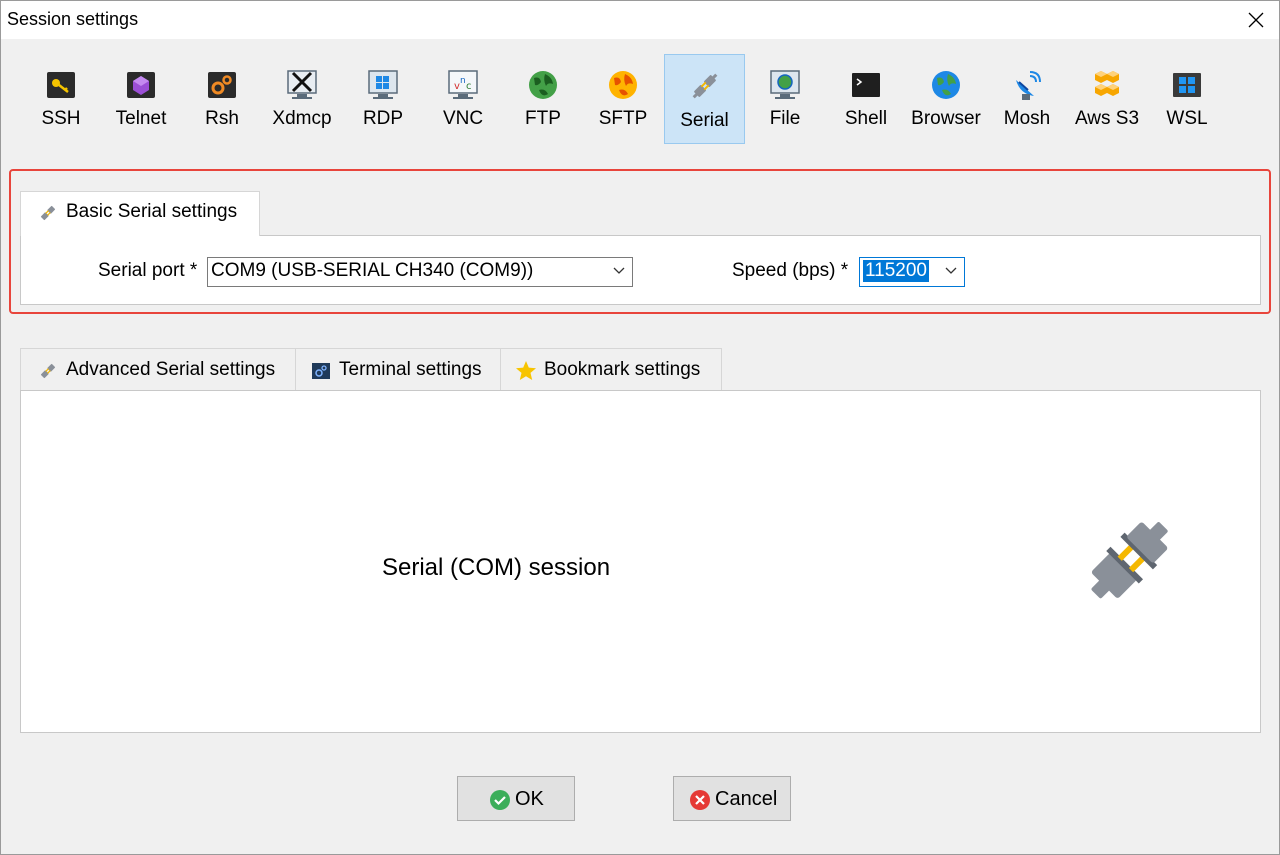 Image resolution: width=1280 pixels, height=855 pixels. I want to click on aws-s3-icon, so click(1107, 83).